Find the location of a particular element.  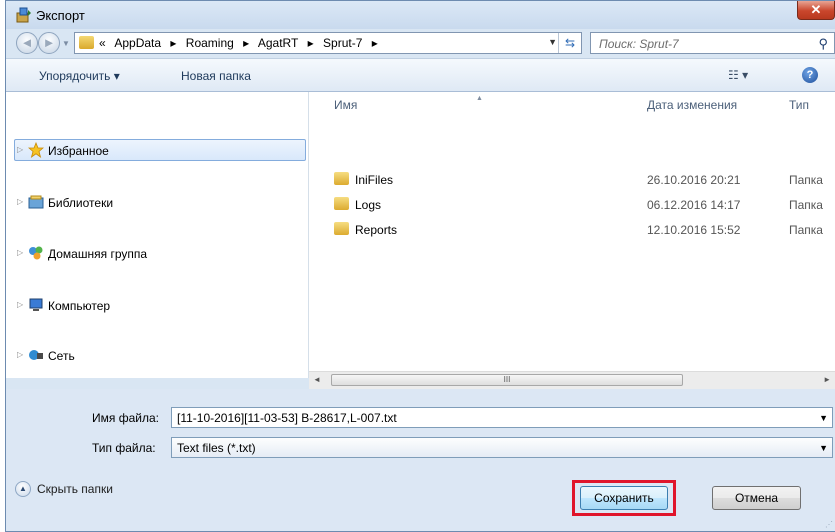

computer-icon is located at coordinates (36, 304).